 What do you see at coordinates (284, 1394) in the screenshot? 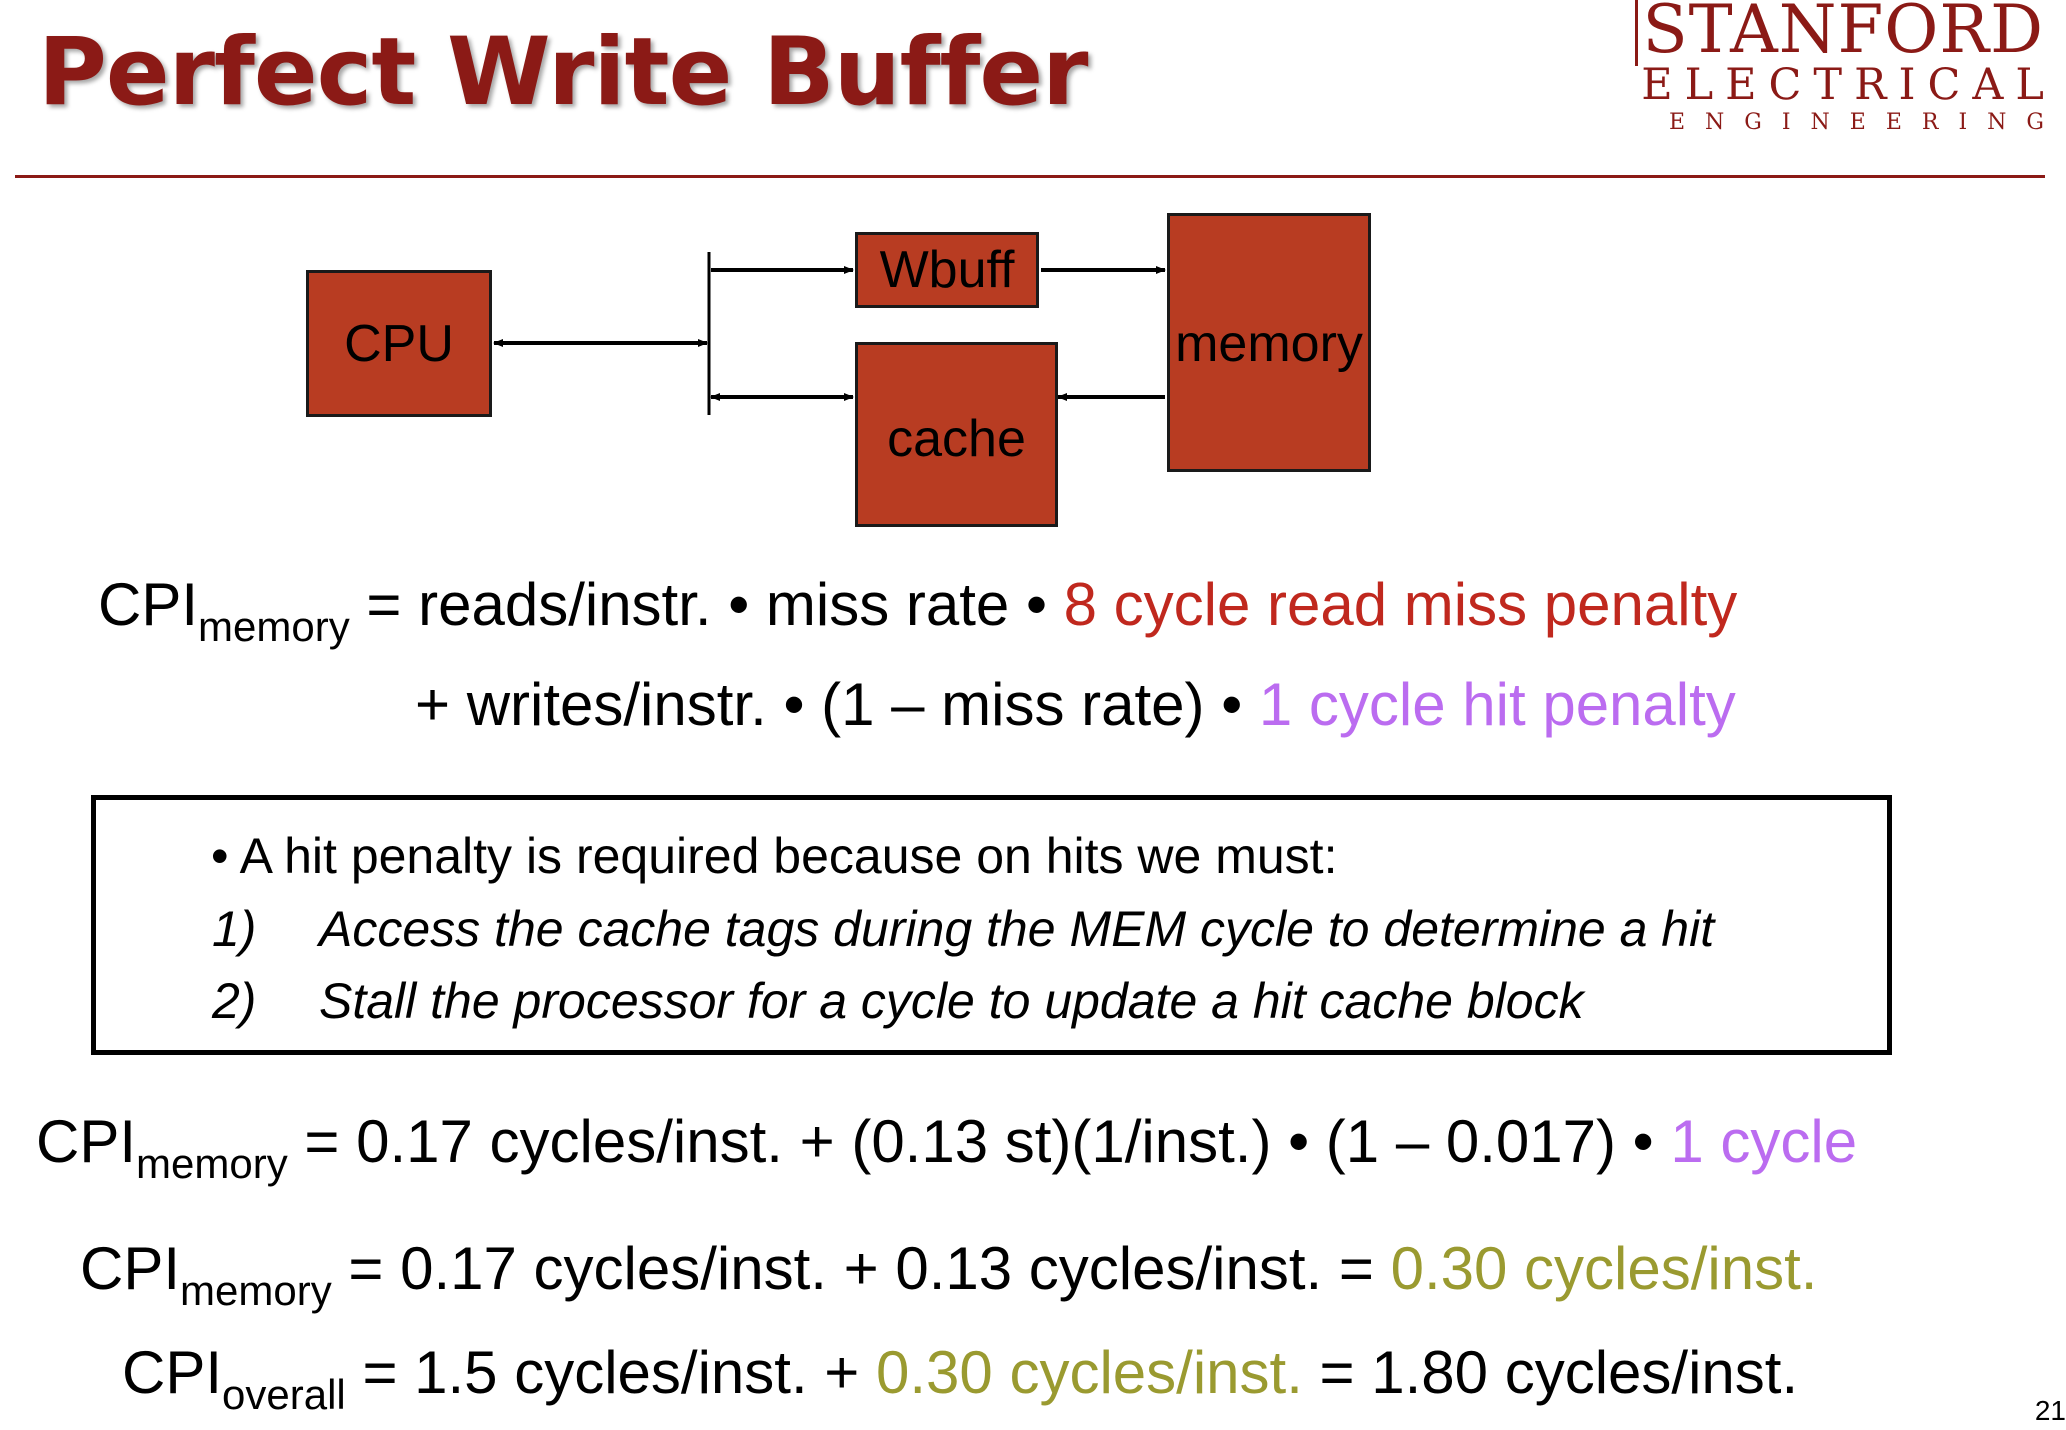
I see `cpi-subscript: overall` at bounding box center [284, 1394].